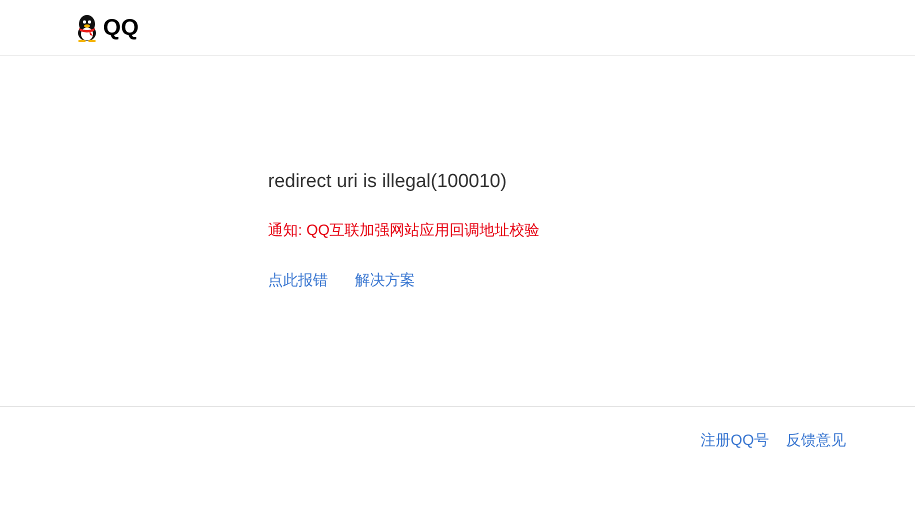  What do you see at coordinates (404, 231) in the screenshot?
I see `notice-text: 通知: QQ互联加强网站应用回调地址校验` at bounding box center [404, 231].